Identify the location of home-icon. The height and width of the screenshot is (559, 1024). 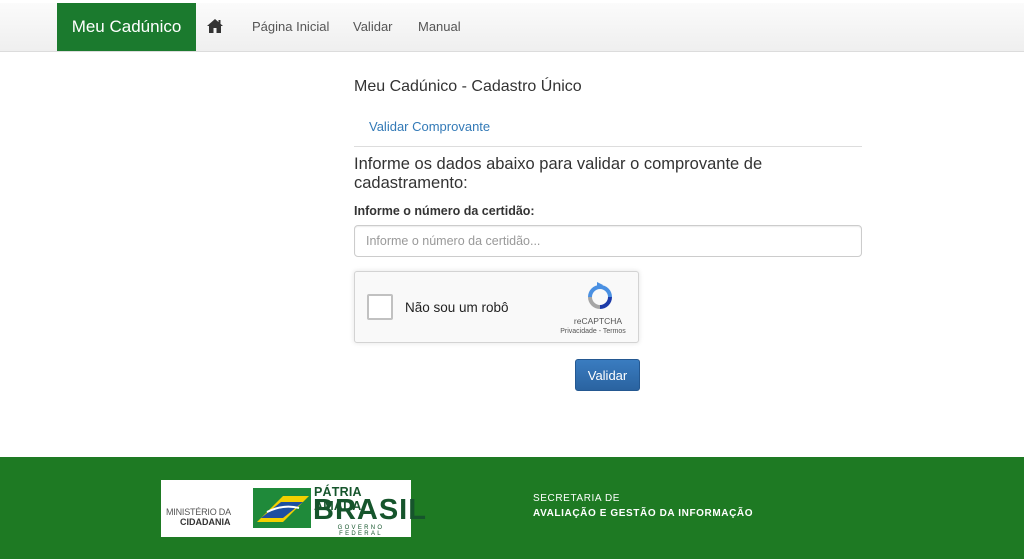
(215, 26).